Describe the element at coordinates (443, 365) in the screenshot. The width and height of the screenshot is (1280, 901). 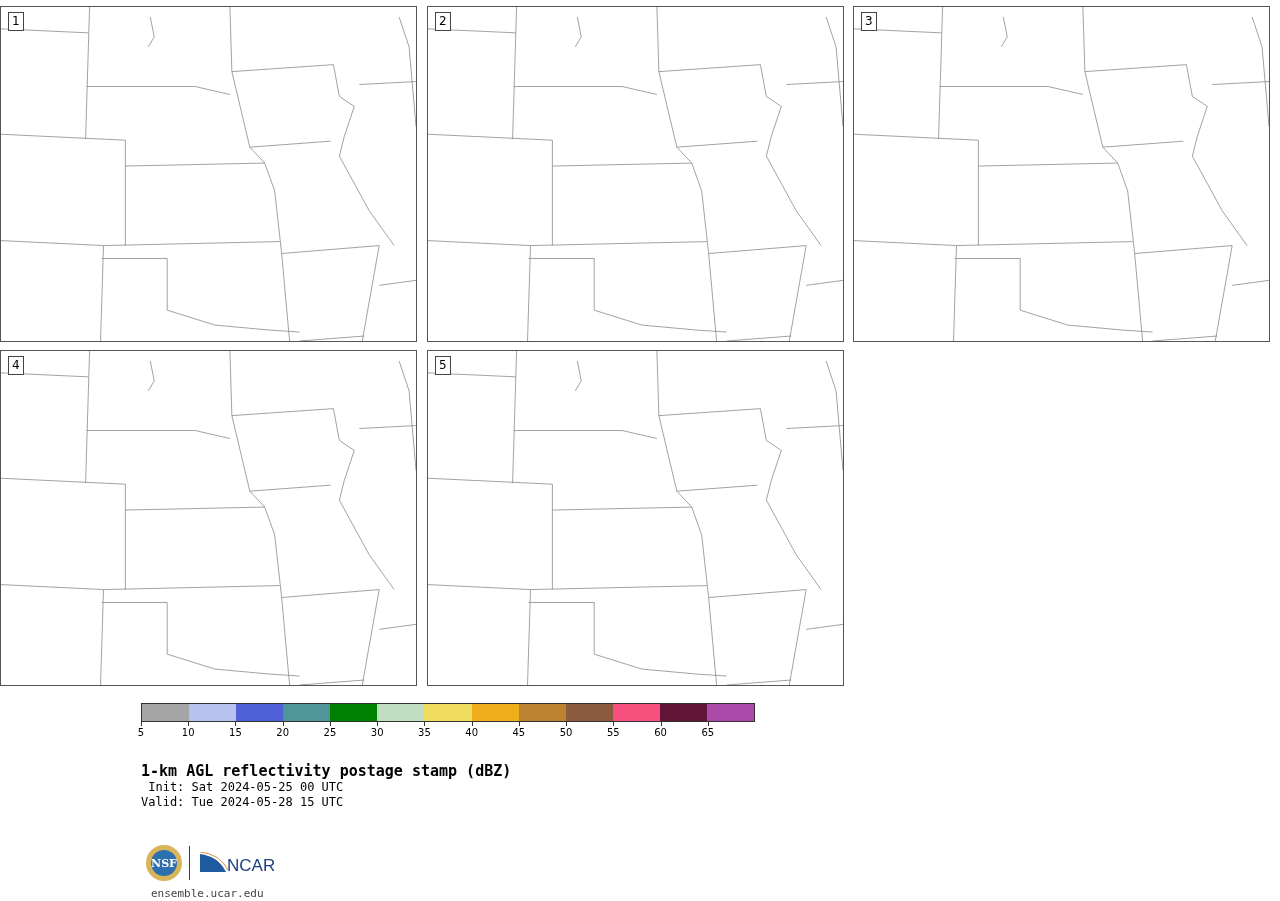
I see `panel-number: 5` at that location.